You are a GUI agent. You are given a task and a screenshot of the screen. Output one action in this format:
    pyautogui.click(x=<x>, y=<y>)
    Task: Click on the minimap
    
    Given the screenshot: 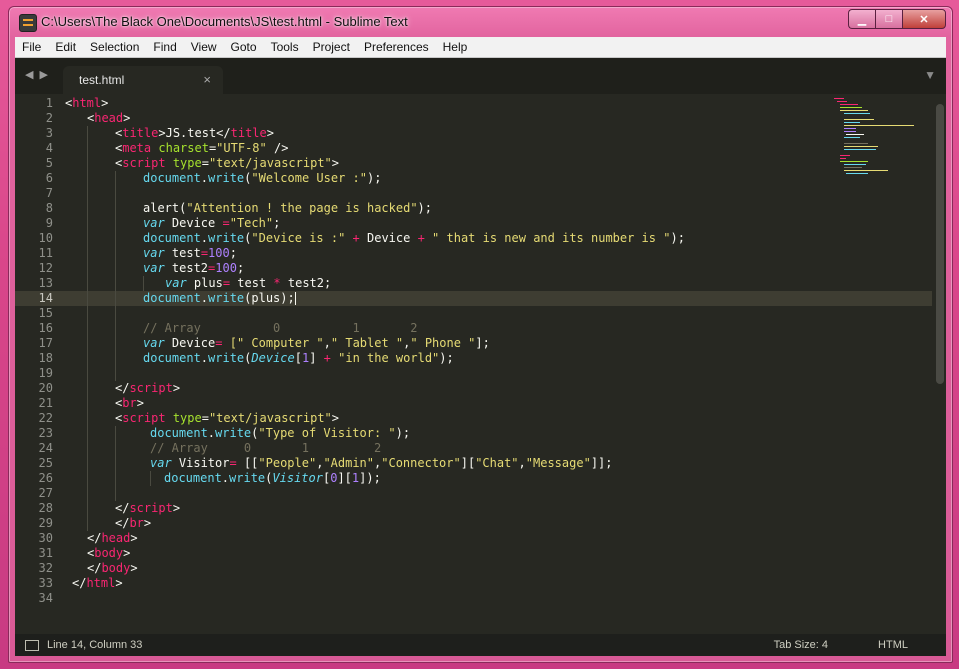 What is the action you would take?
    pyautogui.click(x=879, y=138)
    